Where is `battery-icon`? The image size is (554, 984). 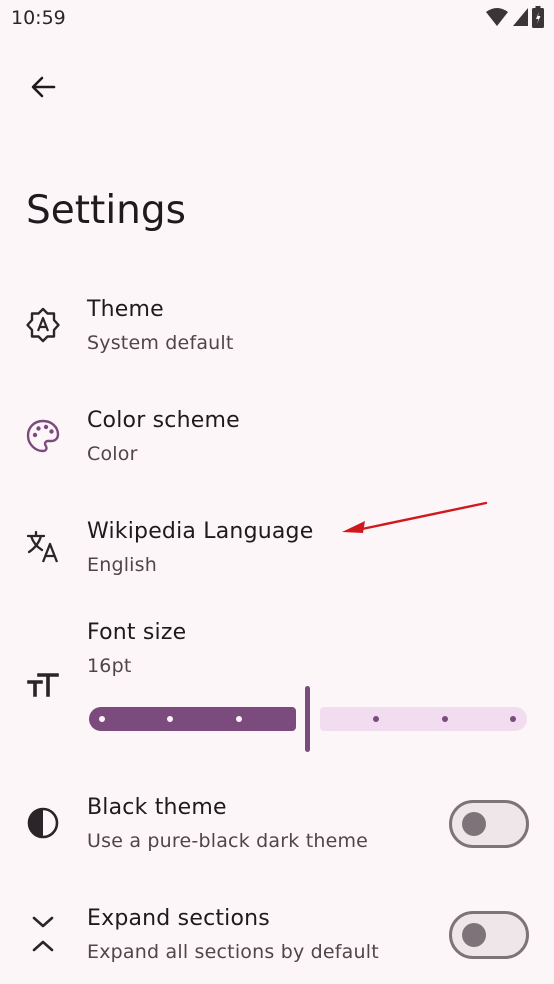 battery-icon is located at coordinates (538, 17).